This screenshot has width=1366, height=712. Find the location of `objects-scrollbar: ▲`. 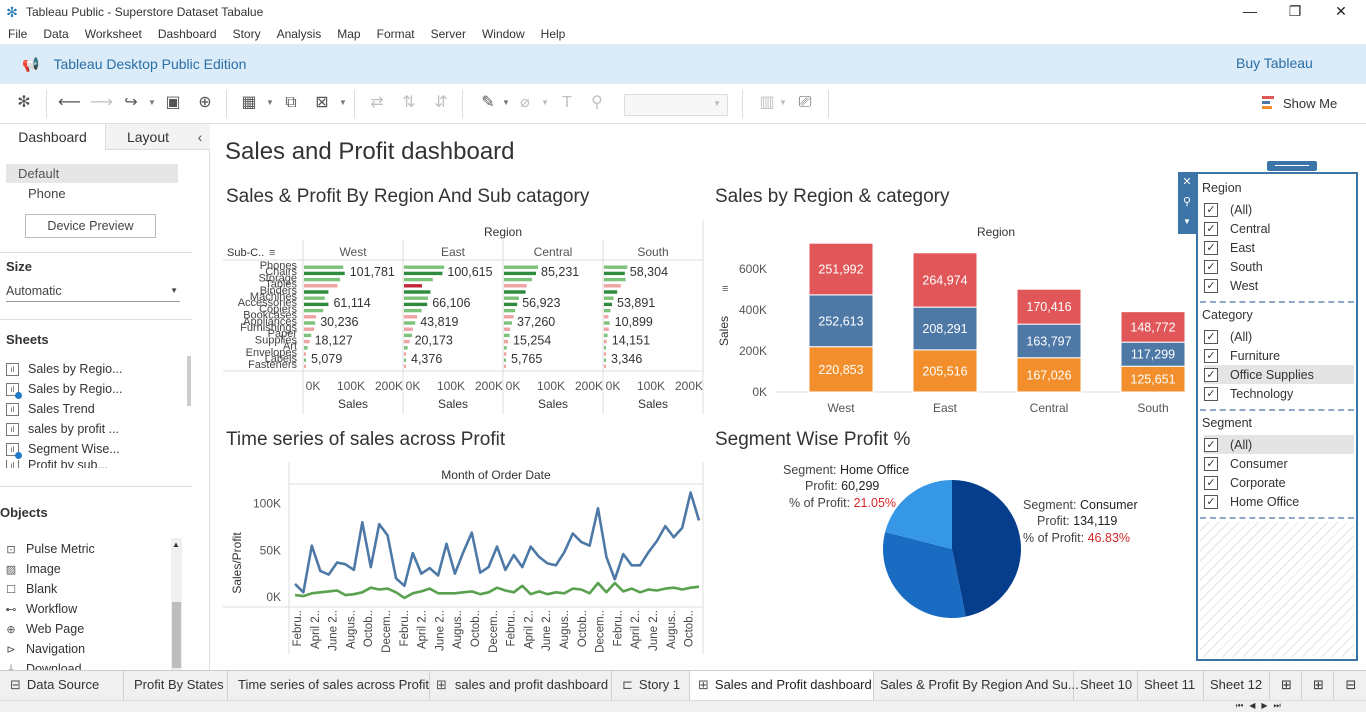

objects-scrollbar: ▲ is located at coordinates (176, 604).